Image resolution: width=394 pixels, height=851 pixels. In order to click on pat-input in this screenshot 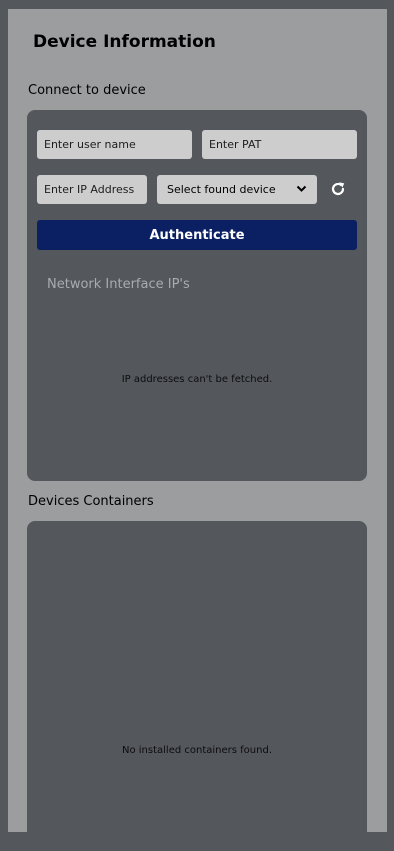, I will do `click(279, 144)`.